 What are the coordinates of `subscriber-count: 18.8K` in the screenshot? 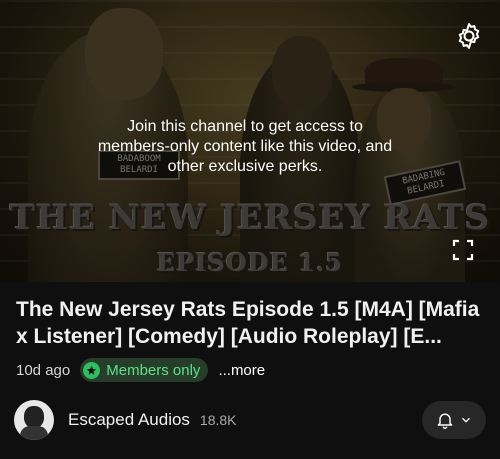 It's located at (218, 420).